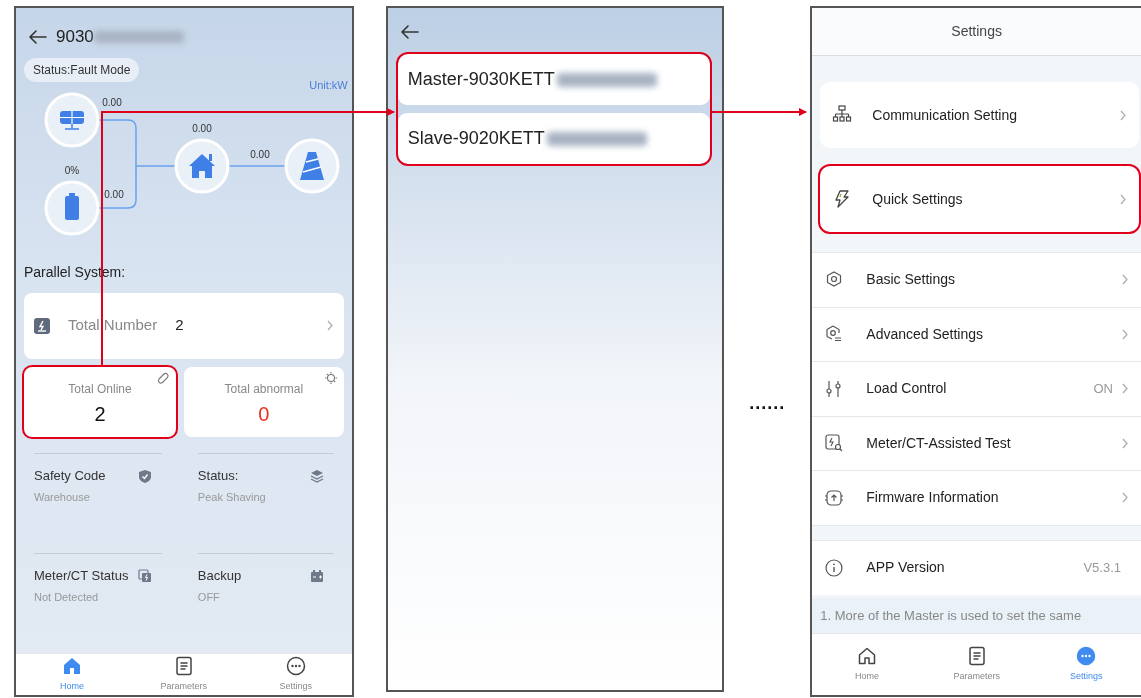 The height and width of the screenshot is (698, 1141). I want to click on menu-row: Load Control ON, so click(976, 389).